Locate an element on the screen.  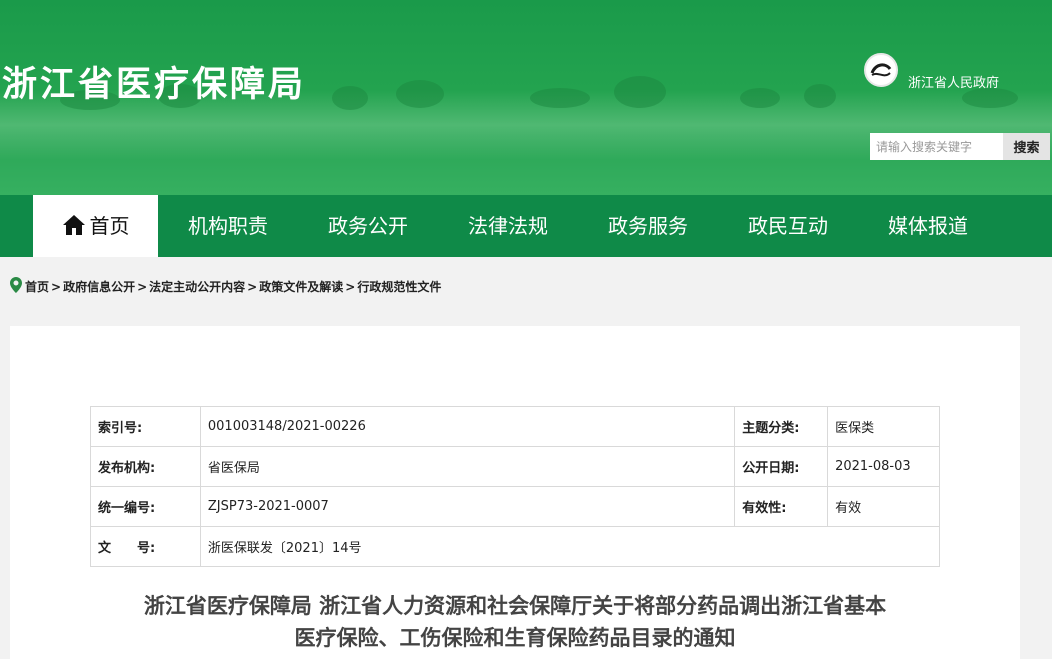
table-row: 索引号: 001003148/2021-00226 主题分类: 医保类 is located at coordinates (515, 426).